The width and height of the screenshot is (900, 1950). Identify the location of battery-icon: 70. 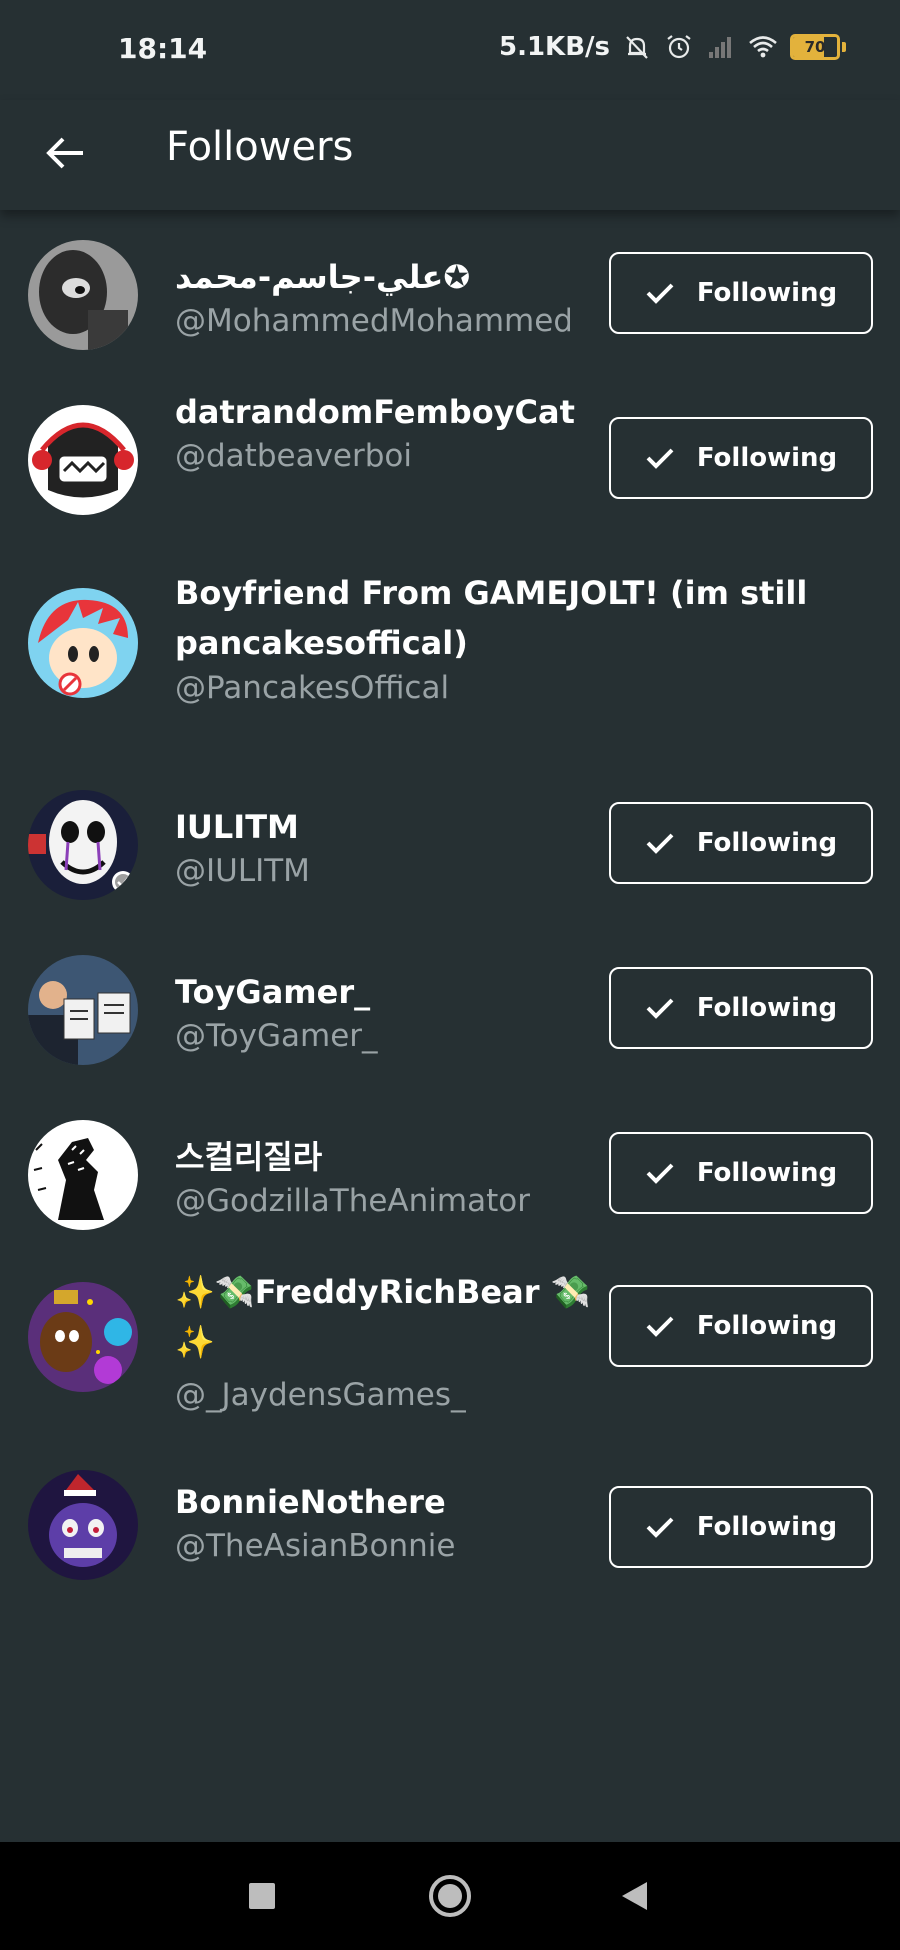
(815, 47).